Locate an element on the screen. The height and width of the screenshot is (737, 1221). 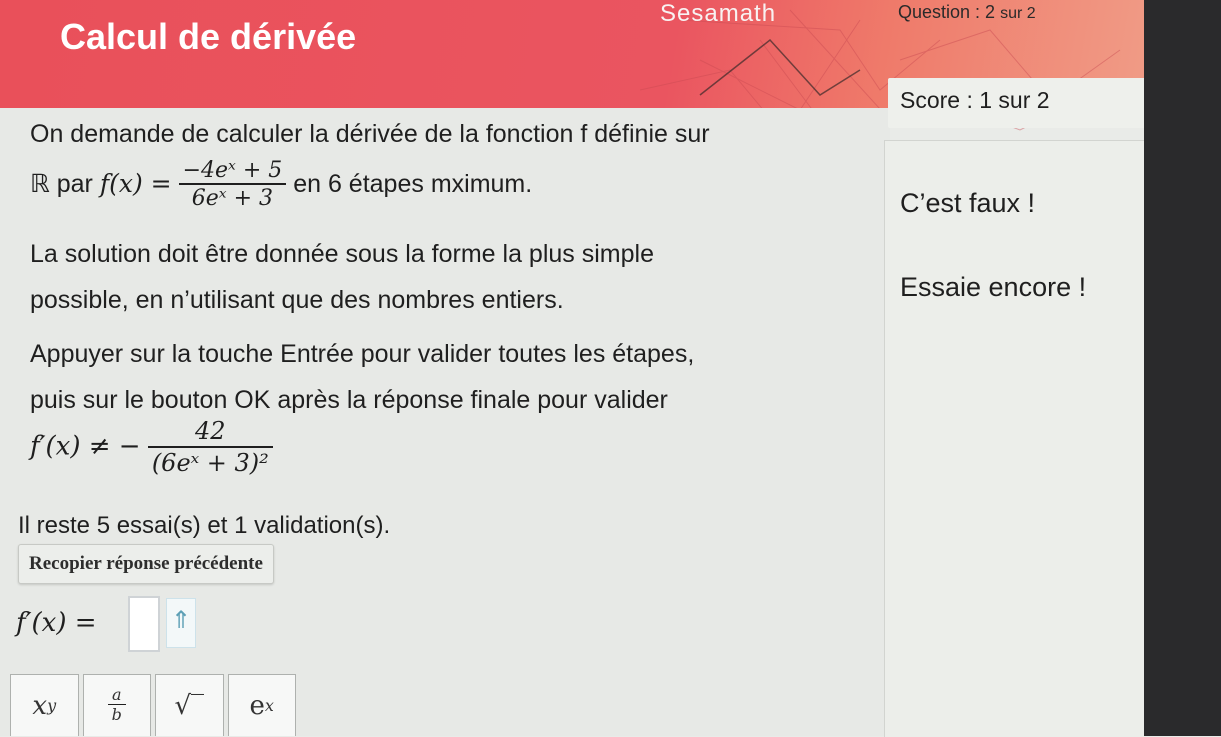
exp-exponent: x is located at coordinates (269, 705).